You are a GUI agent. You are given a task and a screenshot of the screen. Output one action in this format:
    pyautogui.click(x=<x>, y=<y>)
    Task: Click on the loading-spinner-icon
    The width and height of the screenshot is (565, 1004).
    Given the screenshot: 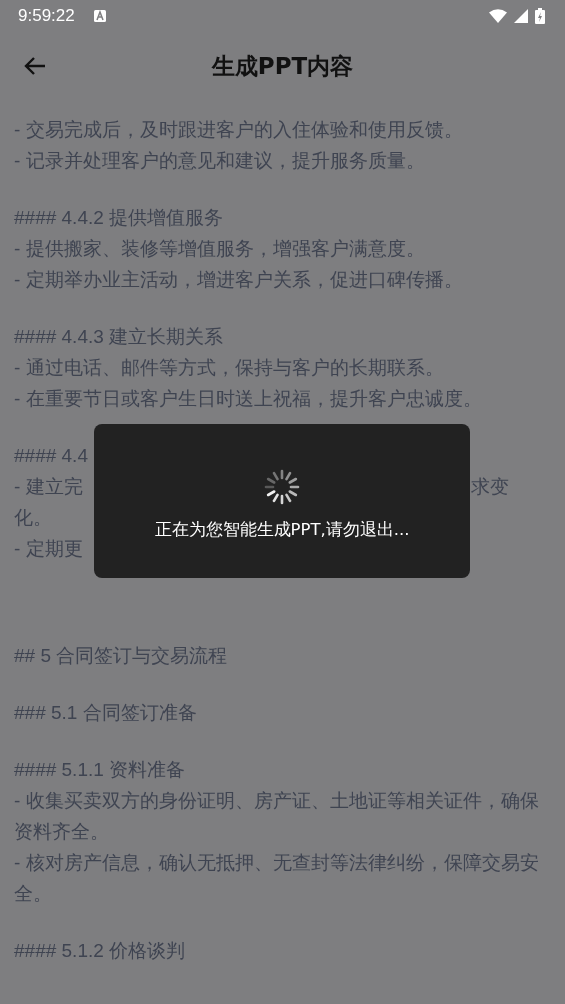 What is the action you would take?
    pyautogui.click(x=282, y=487)
    